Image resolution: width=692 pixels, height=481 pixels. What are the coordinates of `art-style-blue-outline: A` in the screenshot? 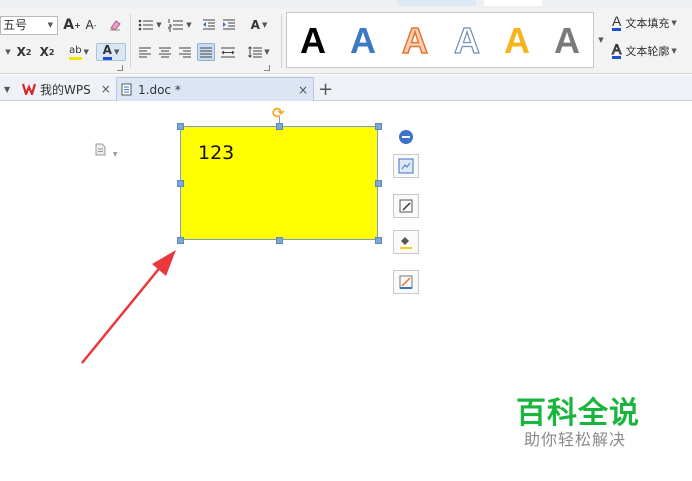 It's located at (467, 41).